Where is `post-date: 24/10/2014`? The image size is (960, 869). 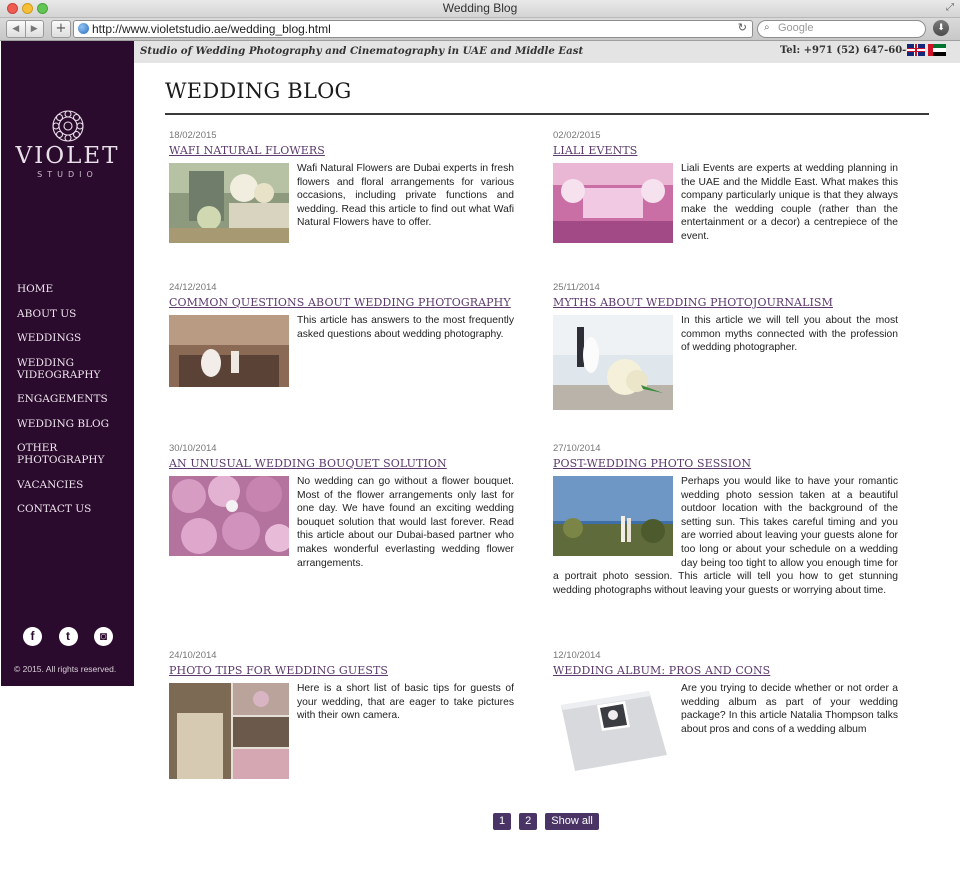
post-date: 24/10/2014 is located at coordinates (193, 655).